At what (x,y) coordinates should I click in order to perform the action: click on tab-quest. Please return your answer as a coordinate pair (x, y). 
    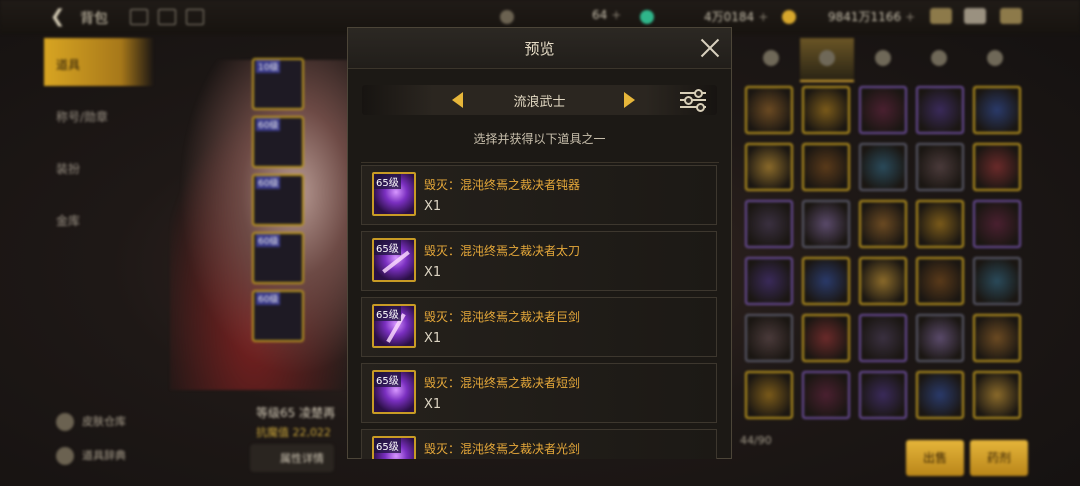
    Looking at the image, I should click on (939, 59).